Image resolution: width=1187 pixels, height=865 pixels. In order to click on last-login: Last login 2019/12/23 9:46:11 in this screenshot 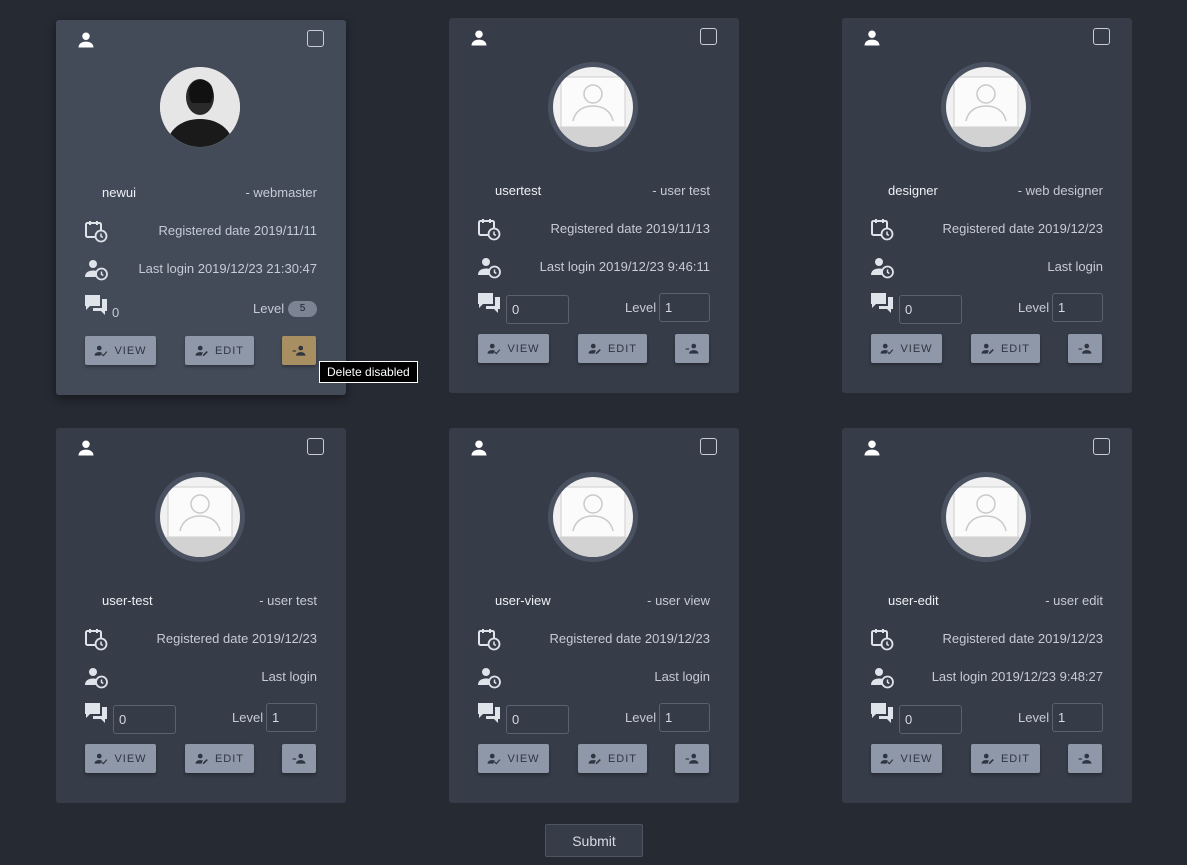, I will do `click(624, 266)`.